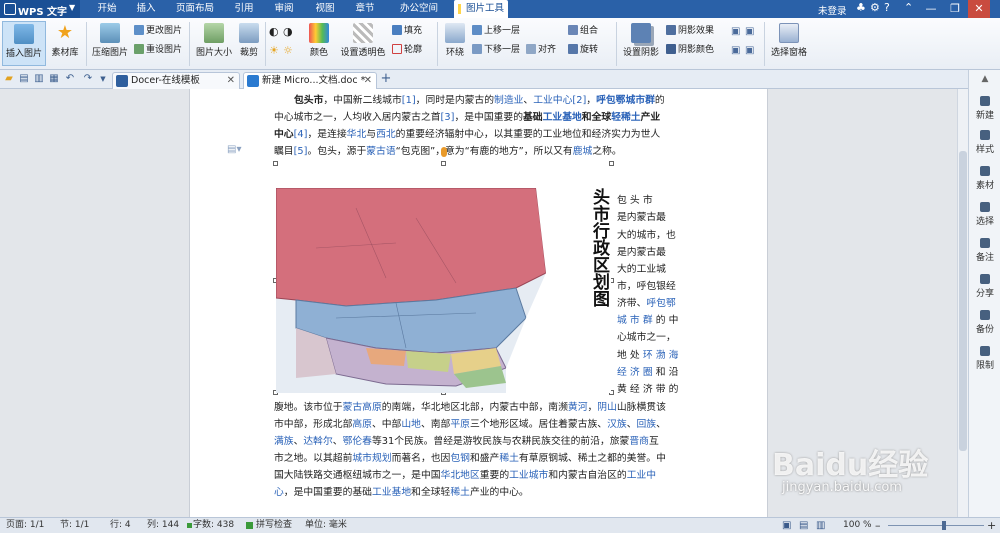  I want to click on text-link: 回族, so click(646, 424).